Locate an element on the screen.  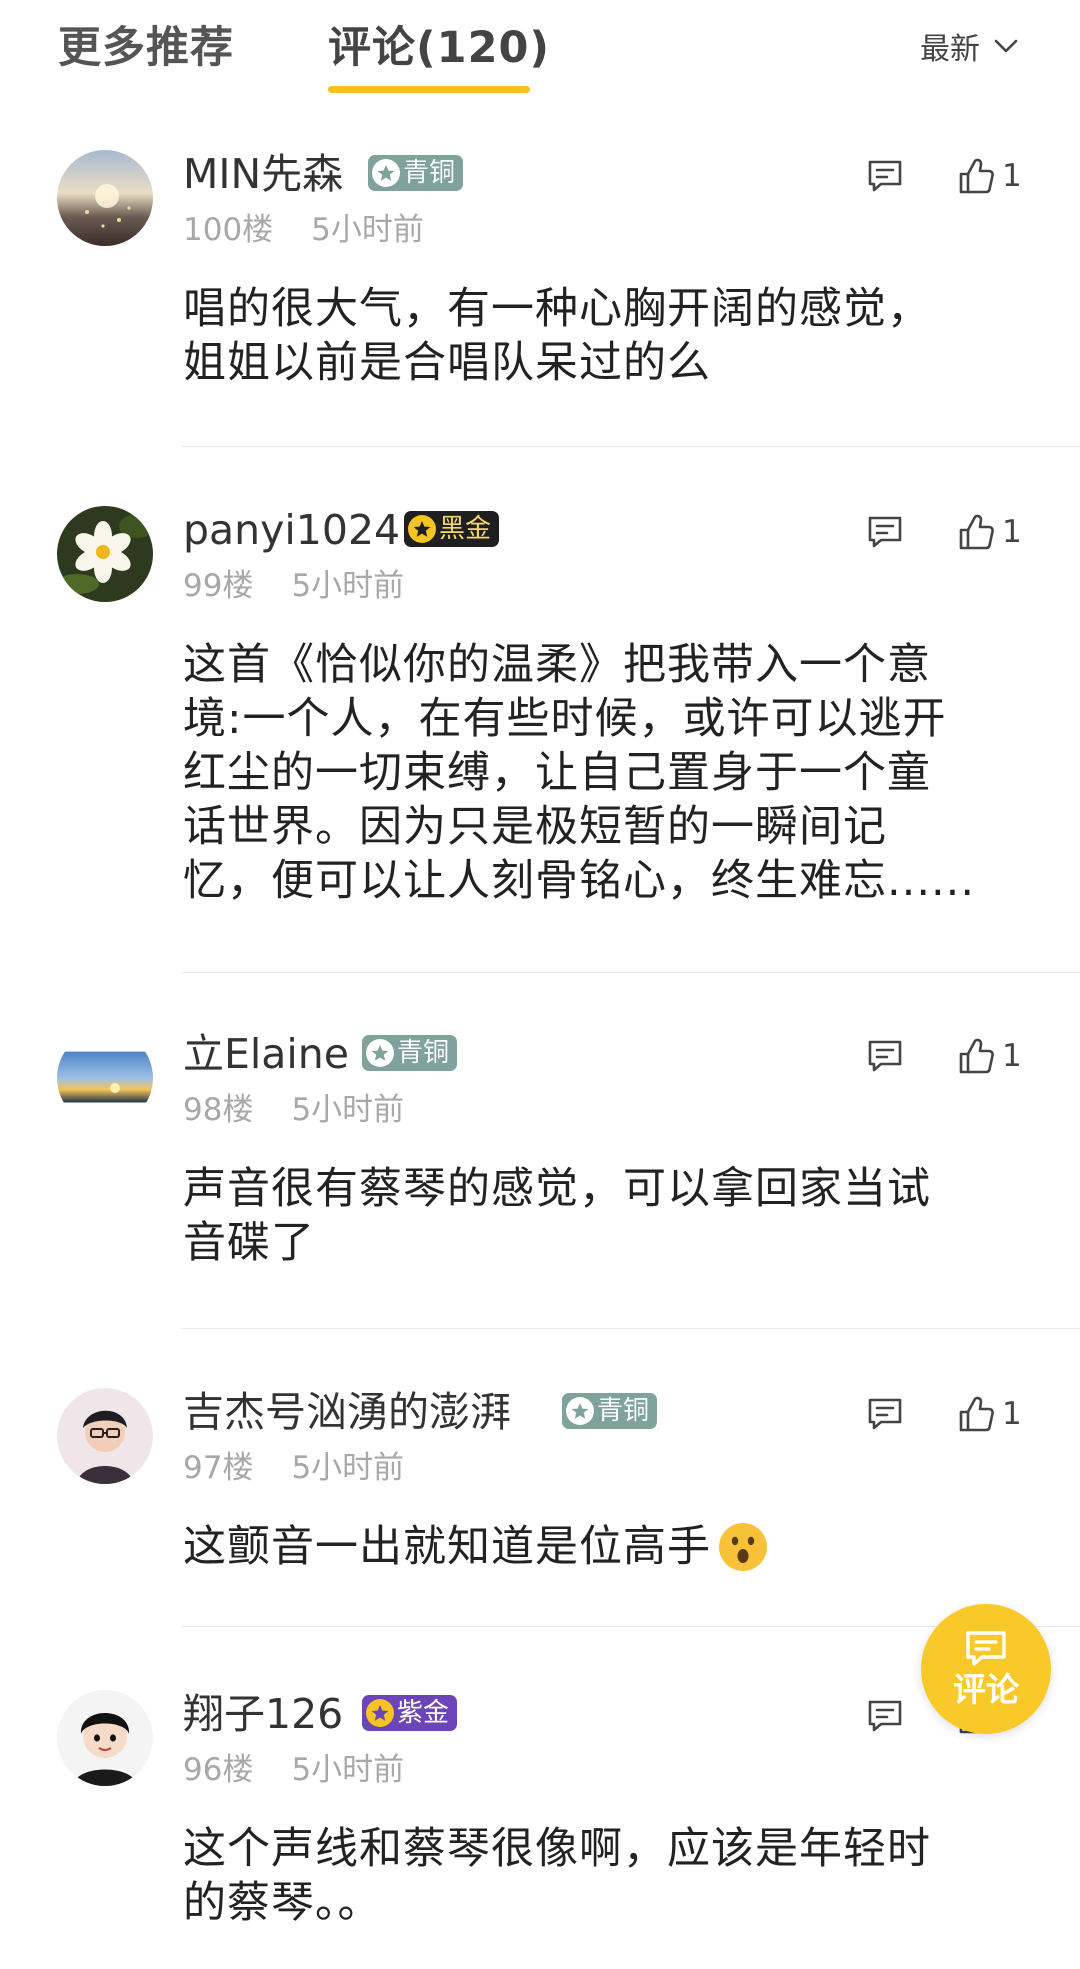
floor-number: 98楼 is located at coordinates (218, 1110).